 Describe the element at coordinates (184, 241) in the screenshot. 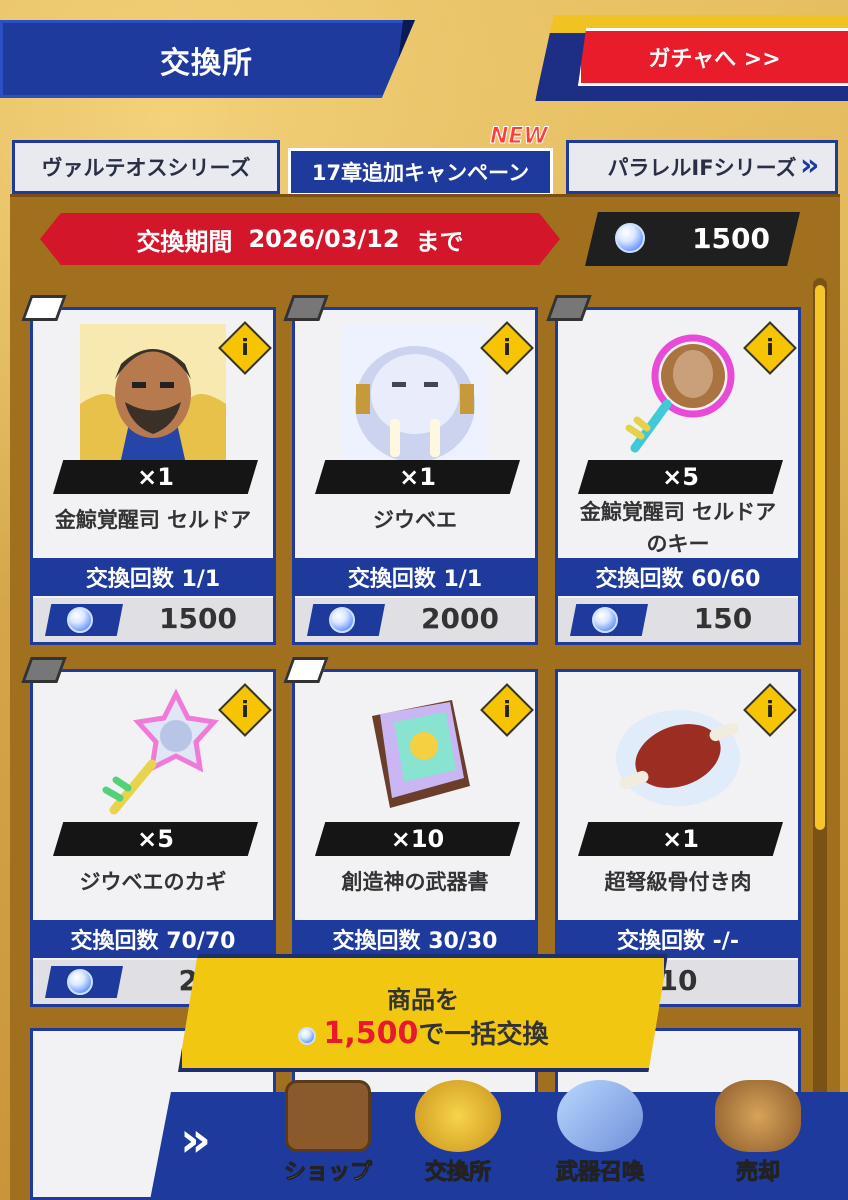

I see `period-label: 交換期間` at that location.